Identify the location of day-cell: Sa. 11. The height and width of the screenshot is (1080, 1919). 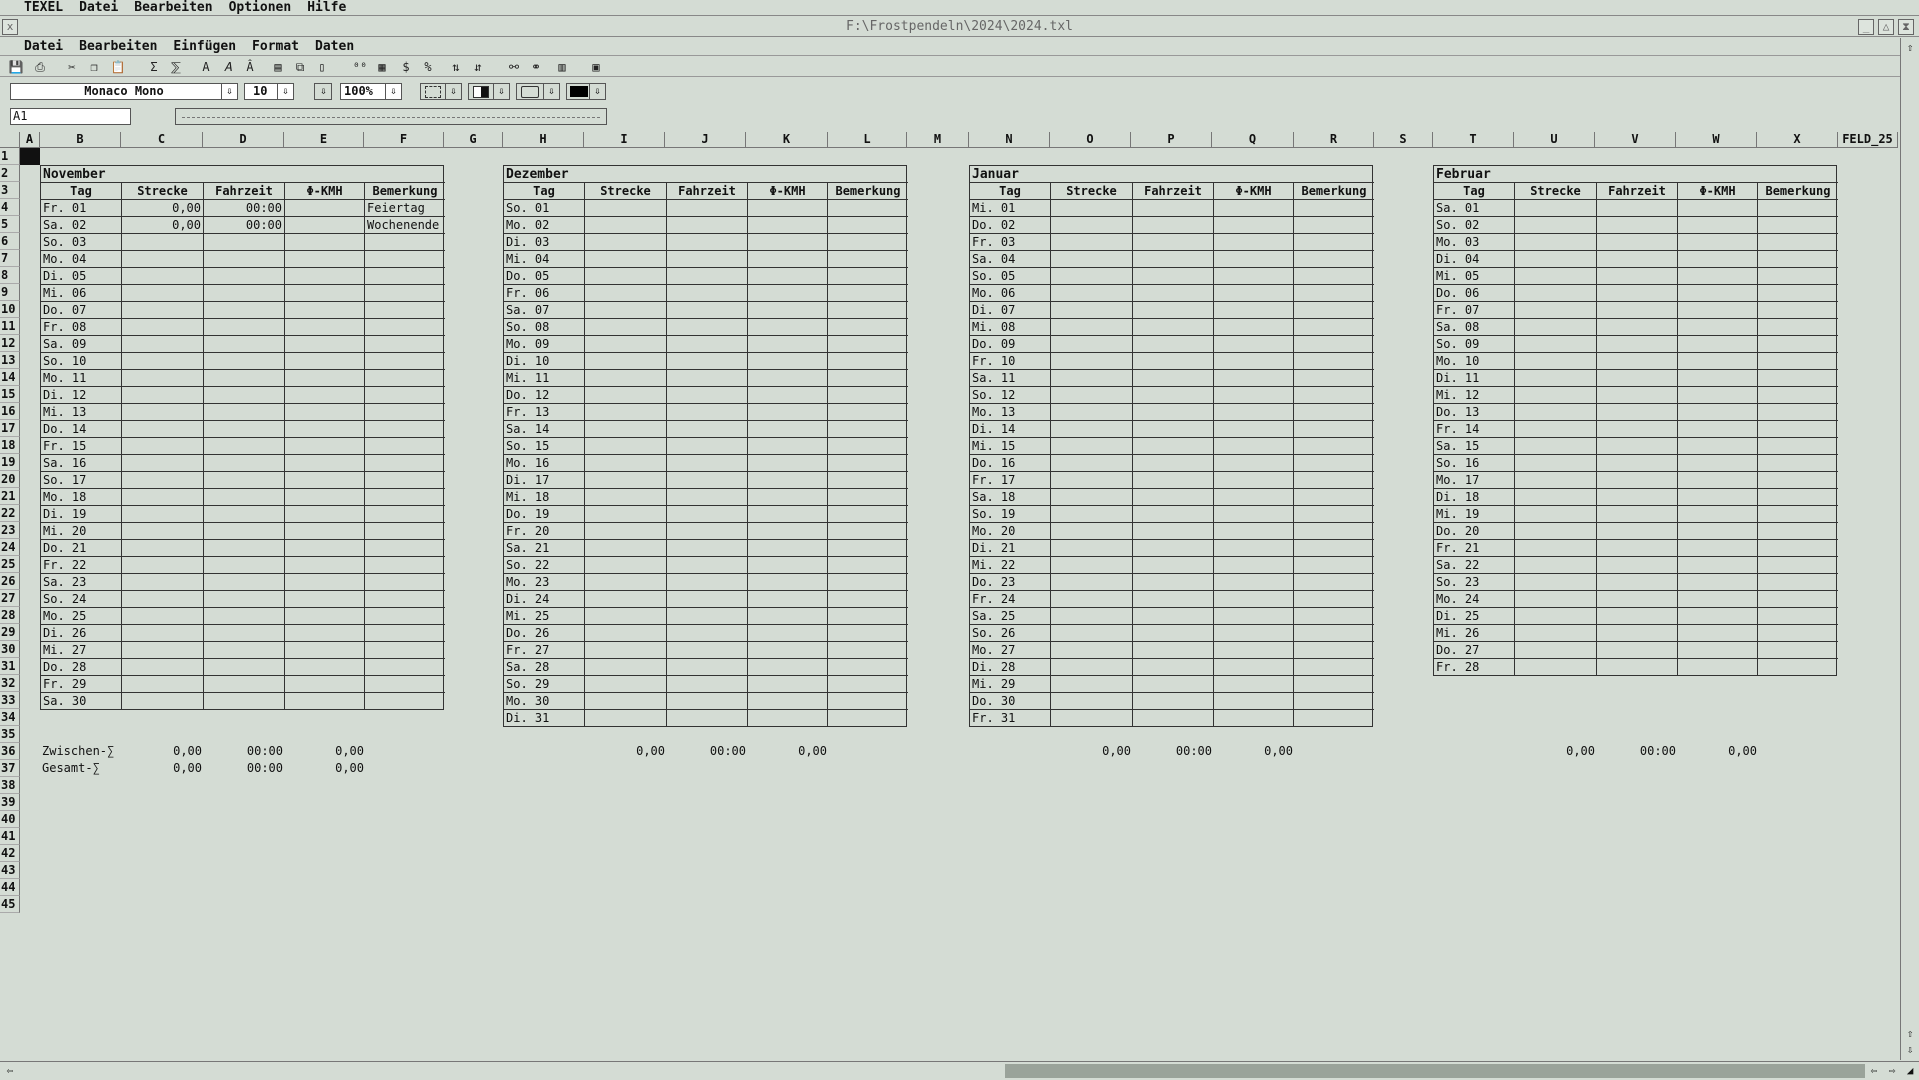
(1010, 378).